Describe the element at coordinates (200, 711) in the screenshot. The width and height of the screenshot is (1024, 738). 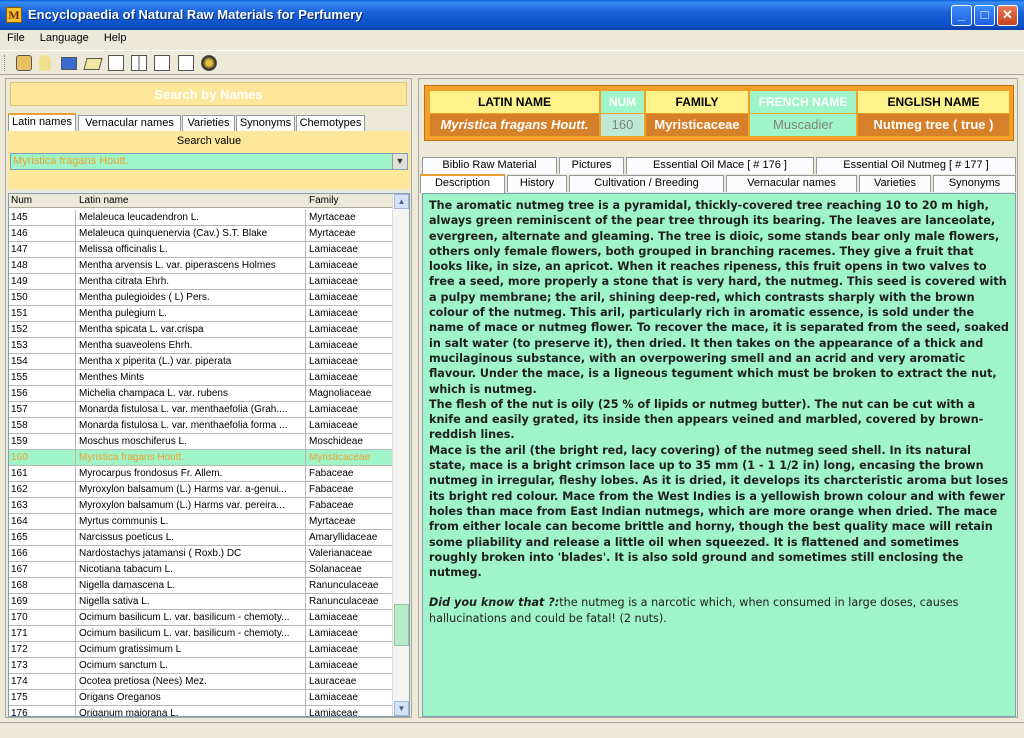
I see `table-row: 176 Origanum majorana L. Lamiaceae` at that location.